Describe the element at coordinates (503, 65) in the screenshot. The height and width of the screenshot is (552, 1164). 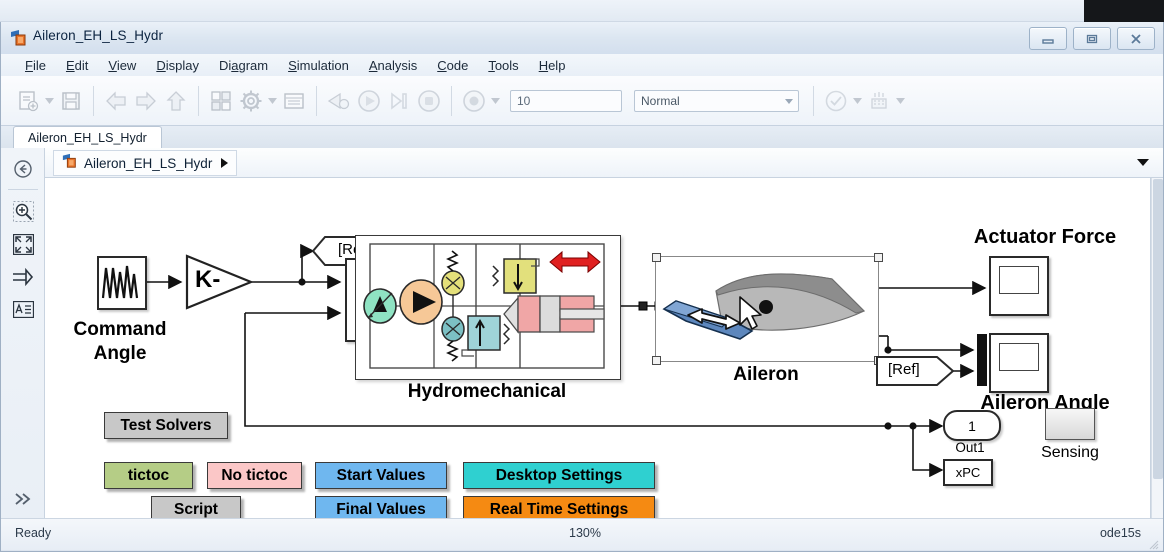
I see `menu-tools: Tools` at that location.